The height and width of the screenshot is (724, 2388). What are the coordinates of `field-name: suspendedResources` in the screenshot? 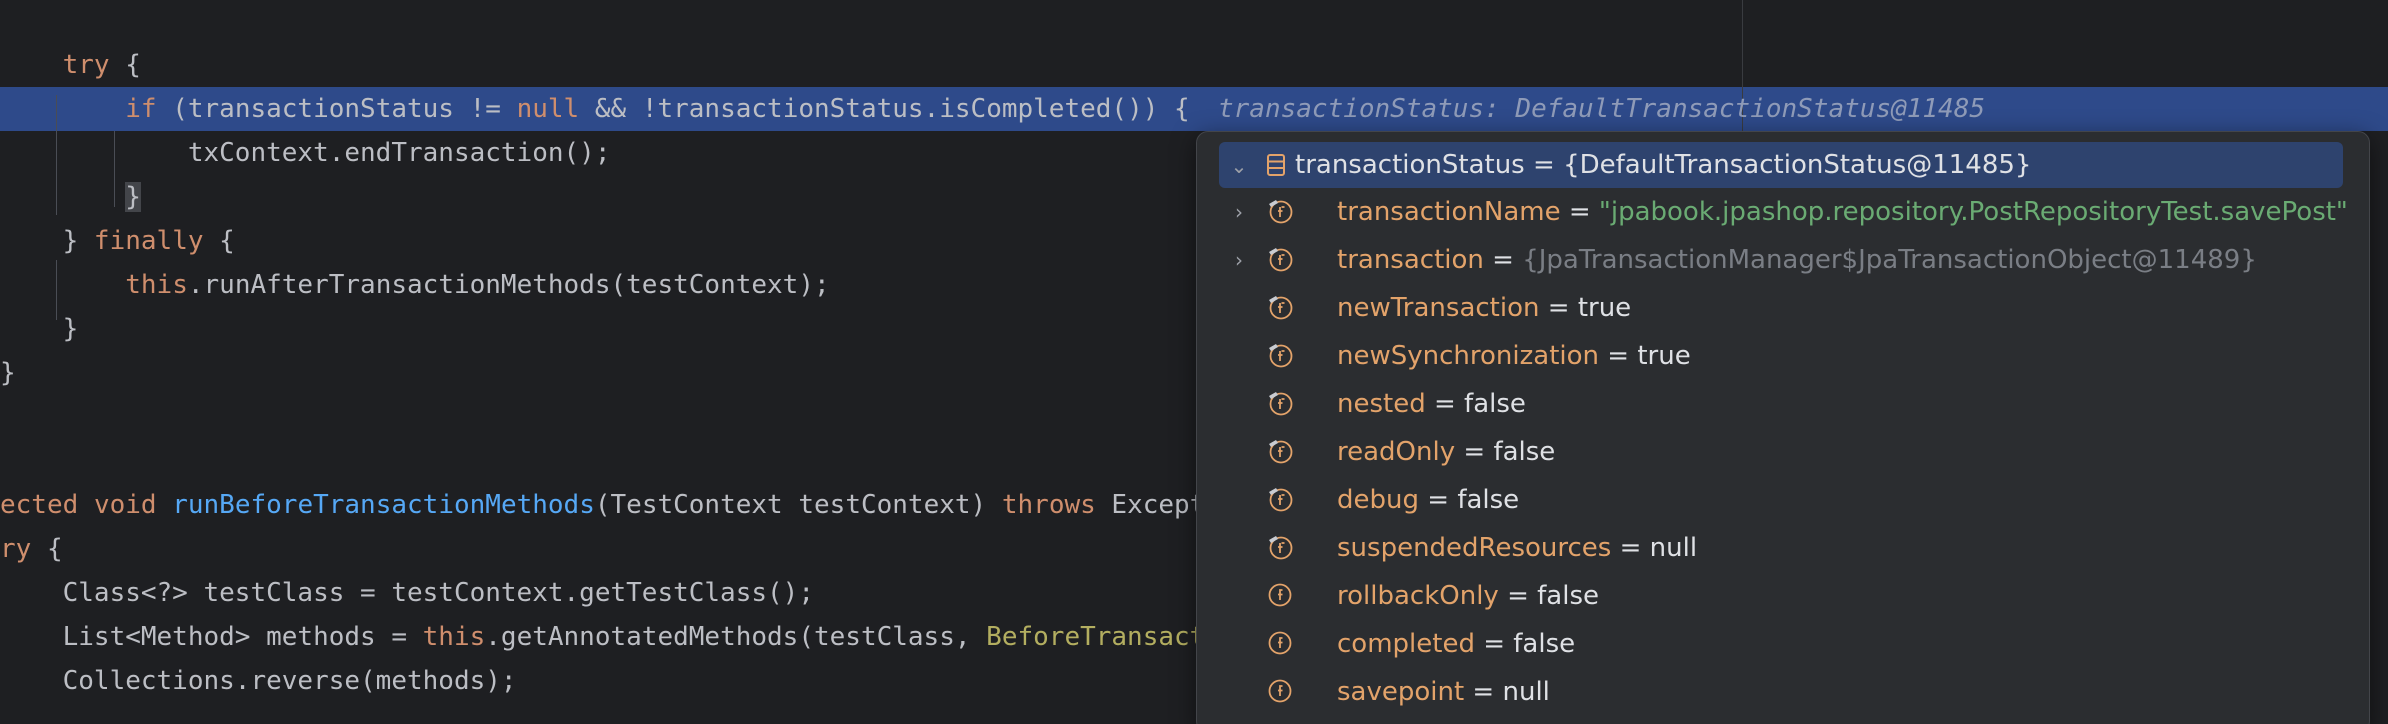 It's located at (1474, 548).